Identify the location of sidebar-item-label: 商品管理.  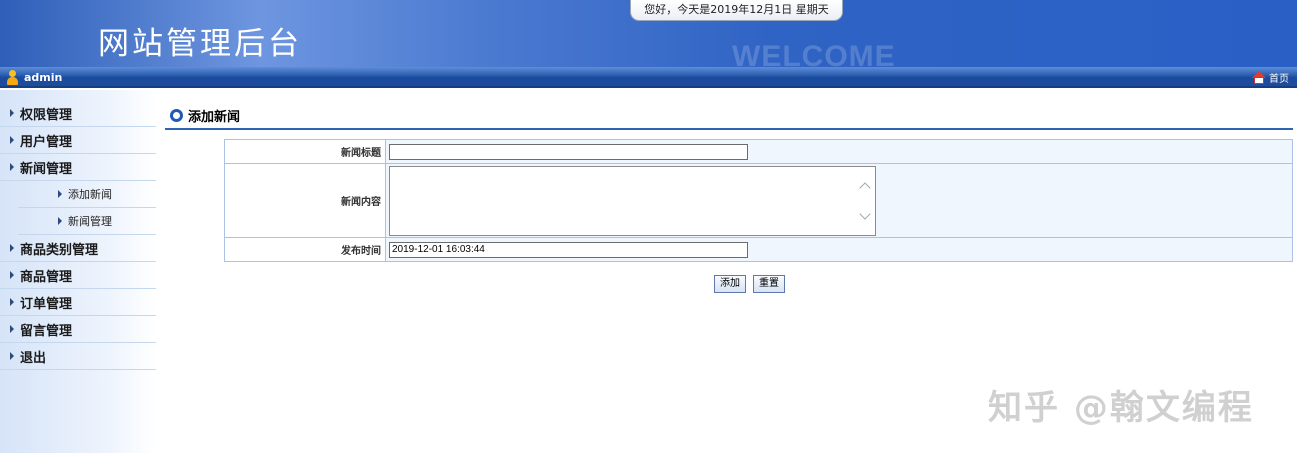
(46, 277).